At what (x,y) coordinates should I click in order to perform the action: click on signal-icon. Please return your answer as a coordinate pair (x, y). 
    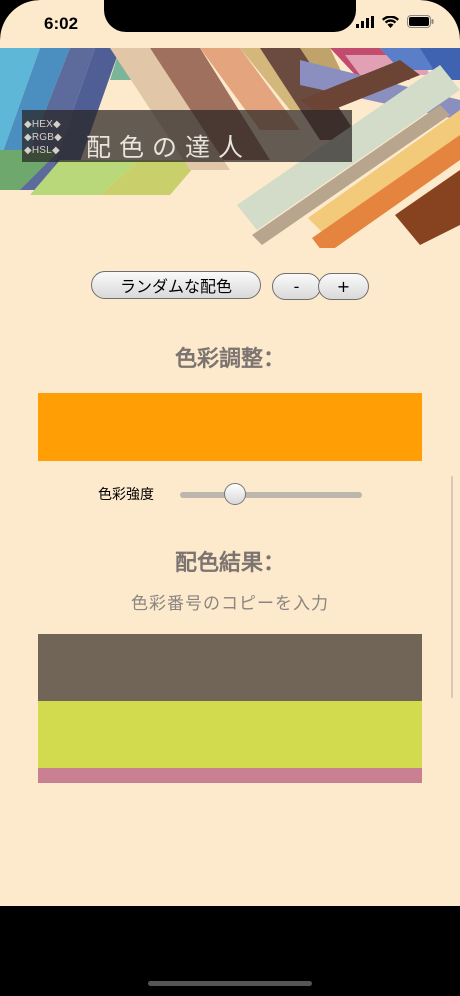
    Looking at the image, I should click on (365, 21).